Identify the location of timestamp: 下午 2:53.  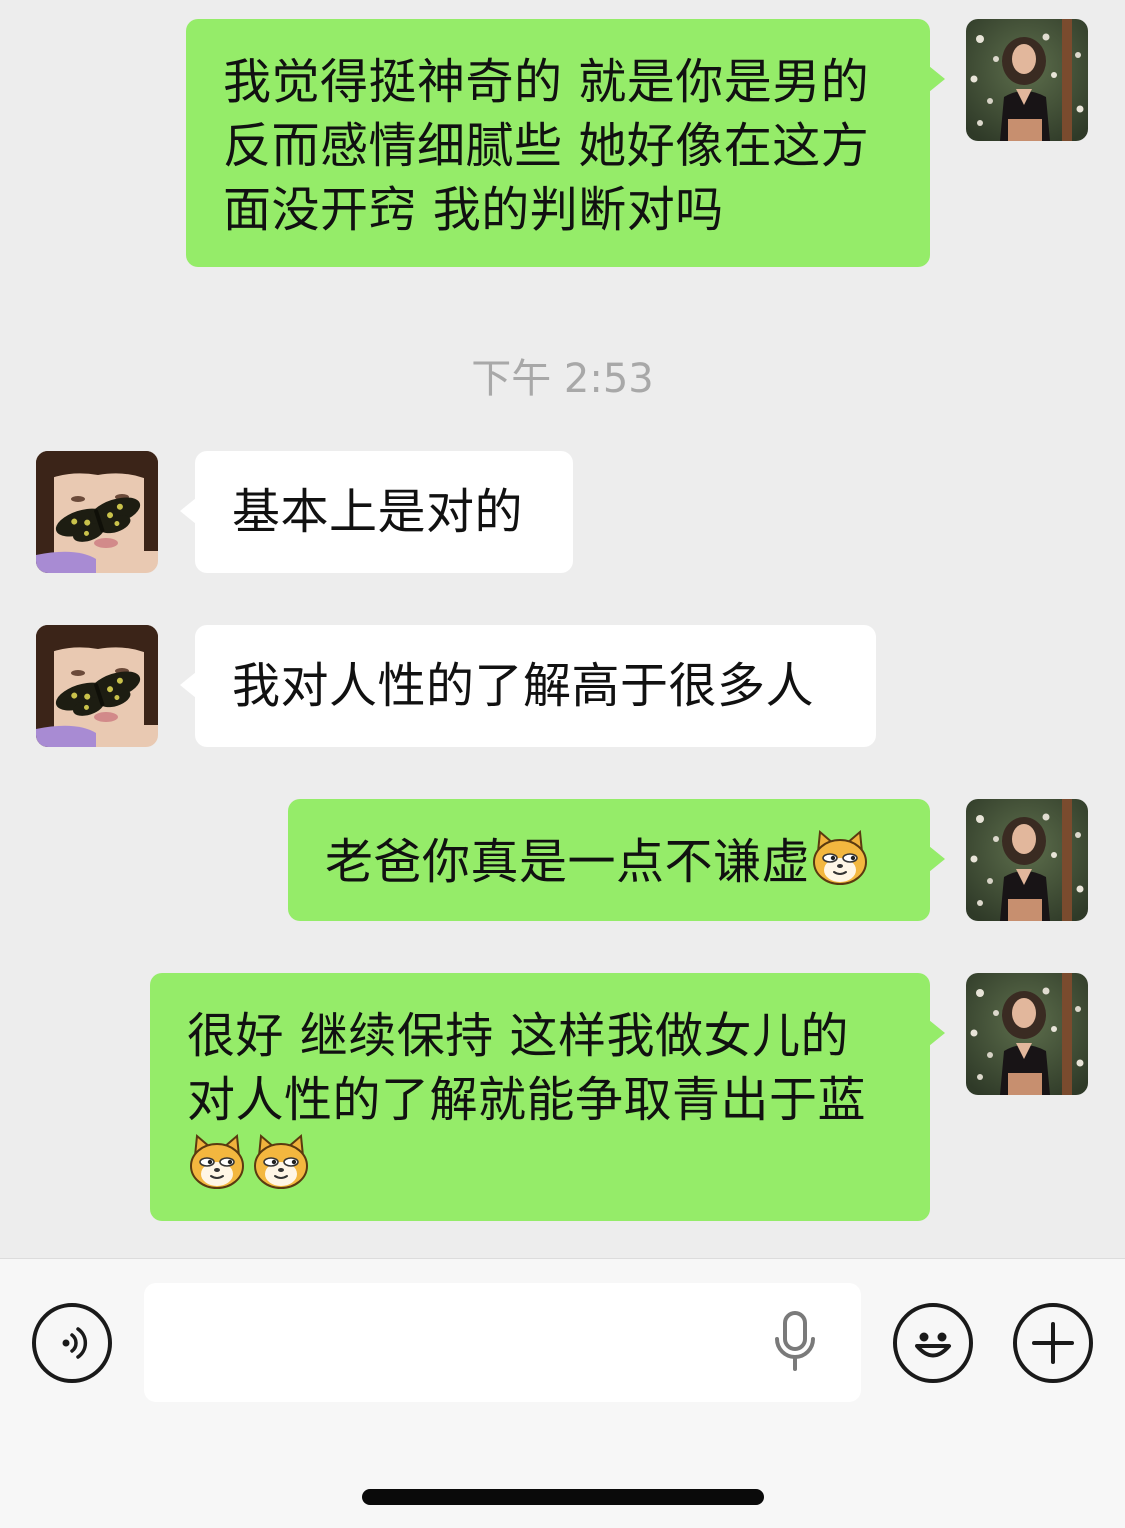
(562, 379).